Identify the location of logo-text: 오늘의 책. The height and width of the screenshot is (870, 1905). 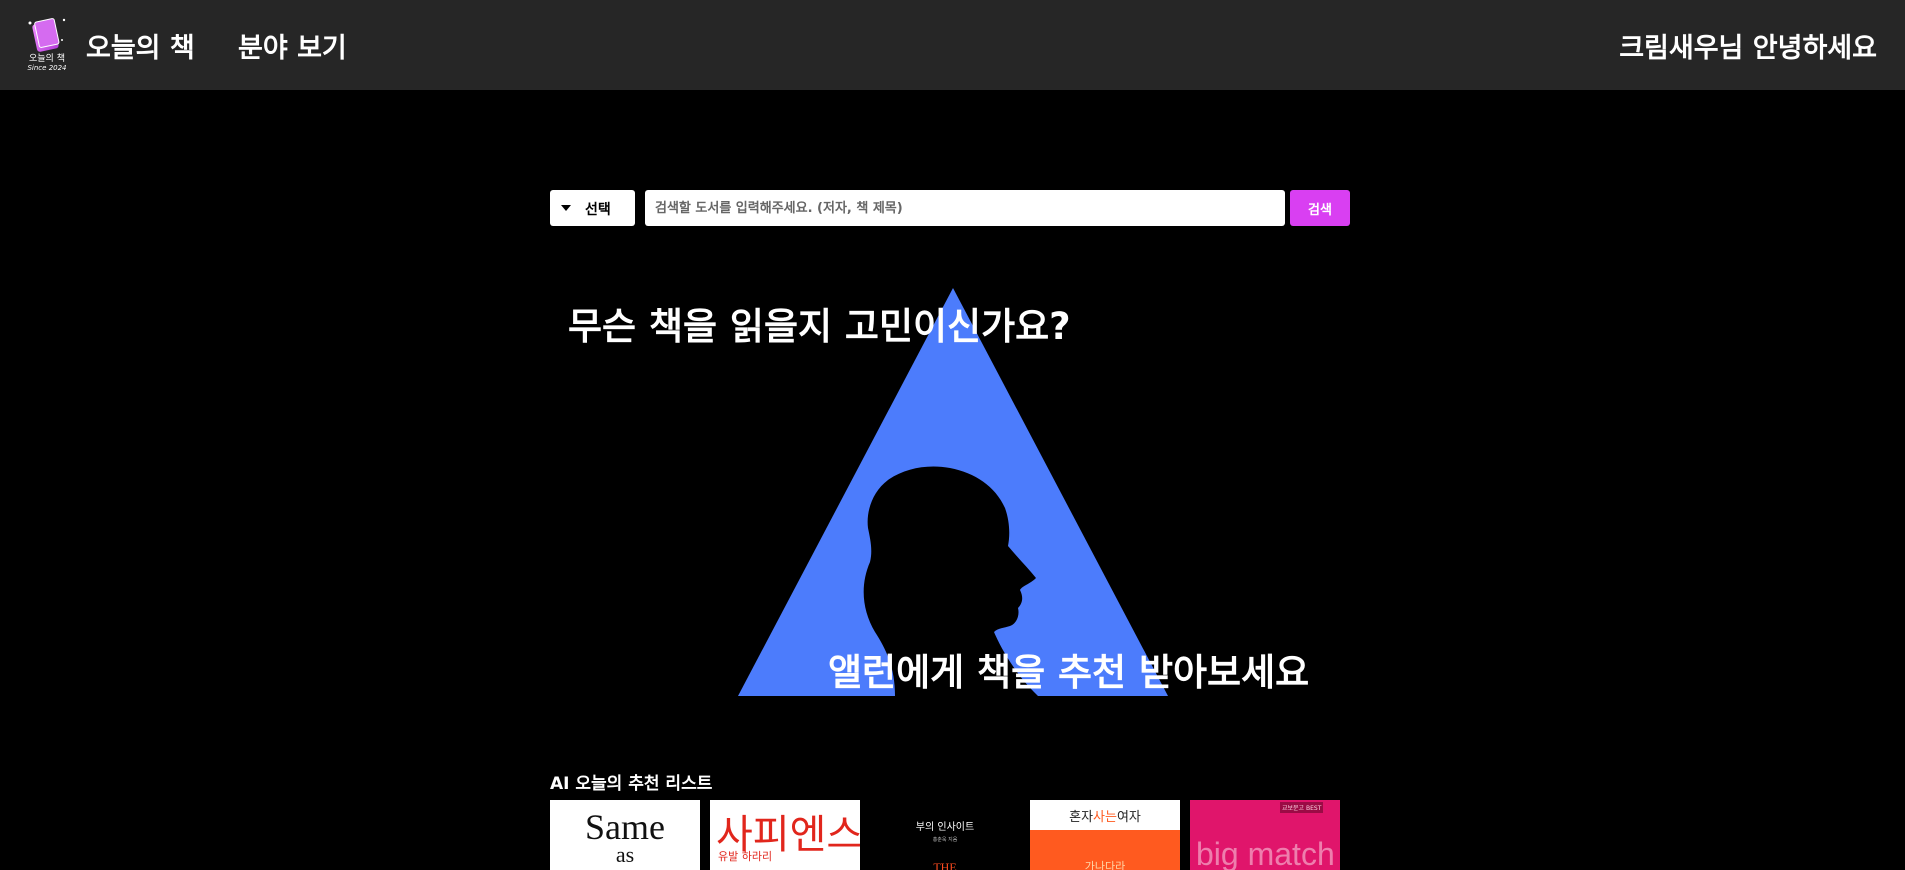
(47, 59).